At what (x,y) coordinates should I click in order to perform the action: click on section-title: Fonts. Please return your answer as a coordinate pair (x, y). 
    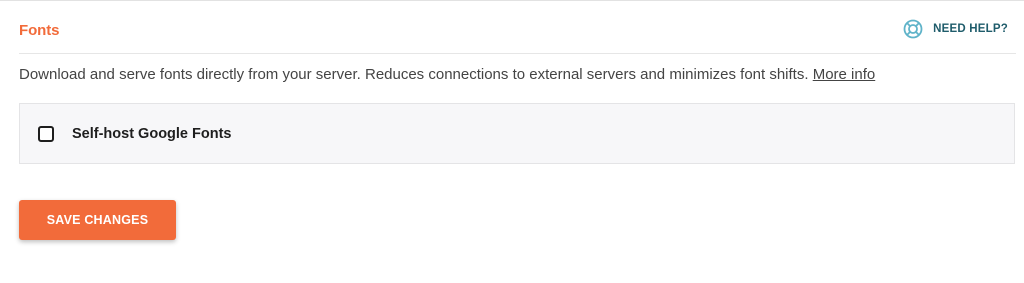
    Looking at the image, I should click on (39, 30).